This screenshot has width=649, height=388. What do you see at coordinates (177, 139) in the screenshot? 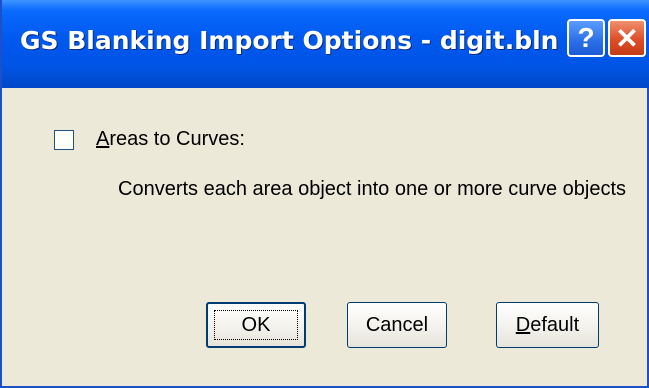
I see `label-text: reas to Curves:` at bounding box center [177, 139].